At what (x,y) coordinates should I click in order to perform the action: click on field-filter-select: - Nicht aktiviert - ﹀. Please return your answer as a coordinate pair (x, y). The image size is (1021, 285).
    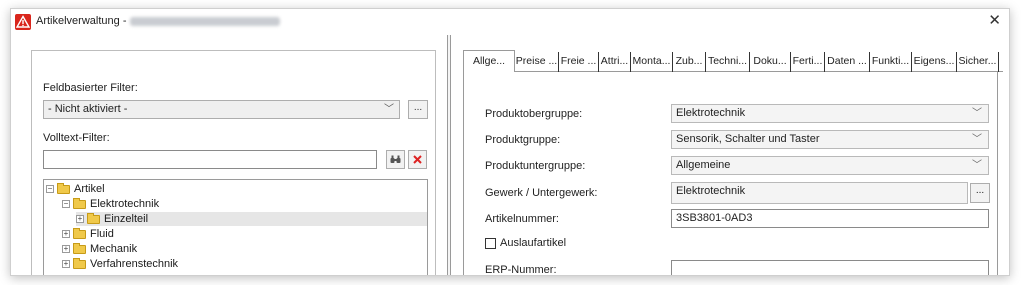
    Looking at the image, I should click on (221, 109).